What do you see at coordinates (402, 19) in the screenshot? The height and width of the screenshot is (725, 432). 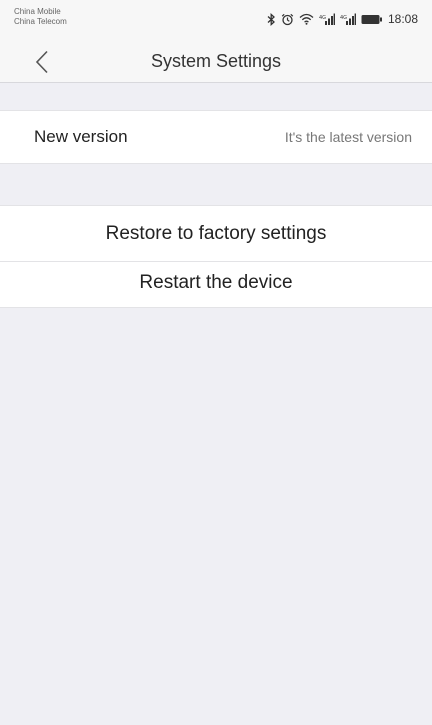 I see `status-time: 18:08` at bounding box center [402, 19].